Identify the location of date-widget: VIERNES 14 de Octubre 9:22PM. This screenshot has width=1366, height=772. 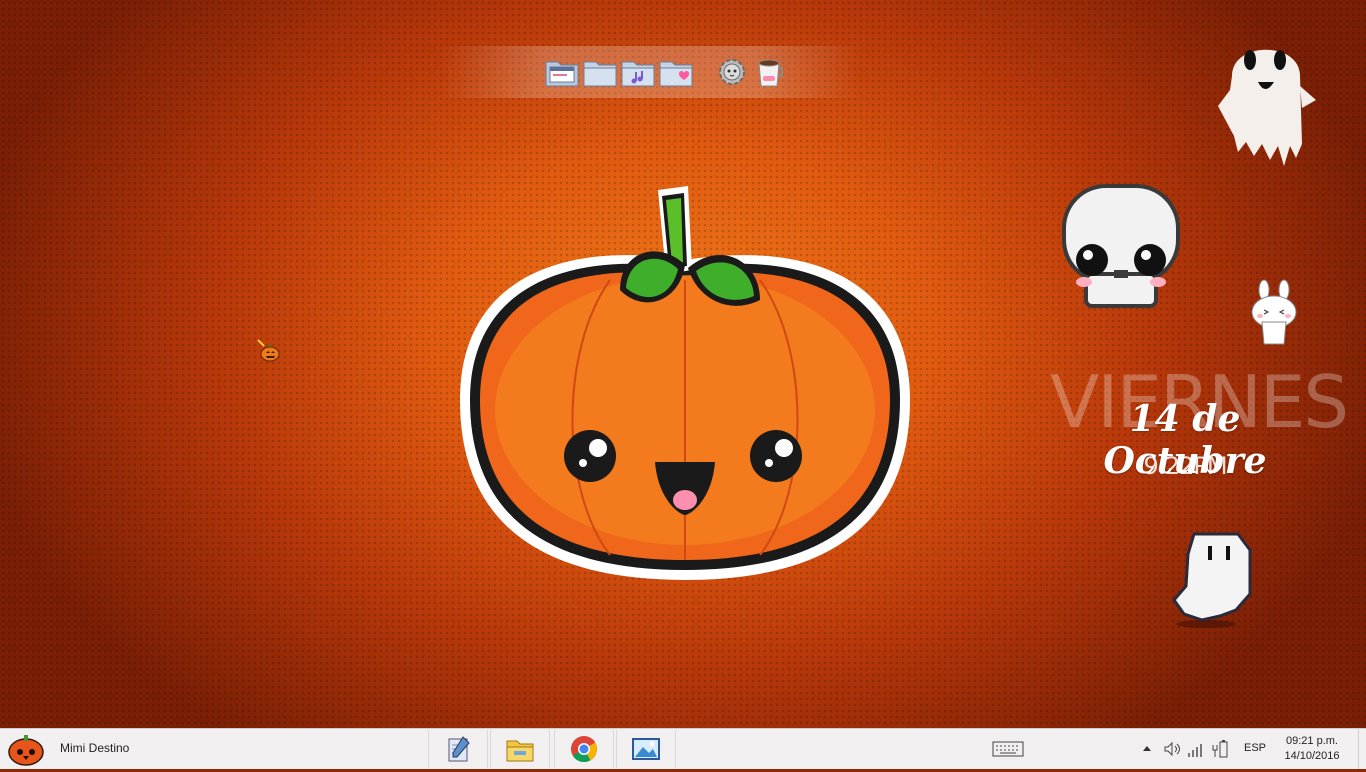
(1199, 427).